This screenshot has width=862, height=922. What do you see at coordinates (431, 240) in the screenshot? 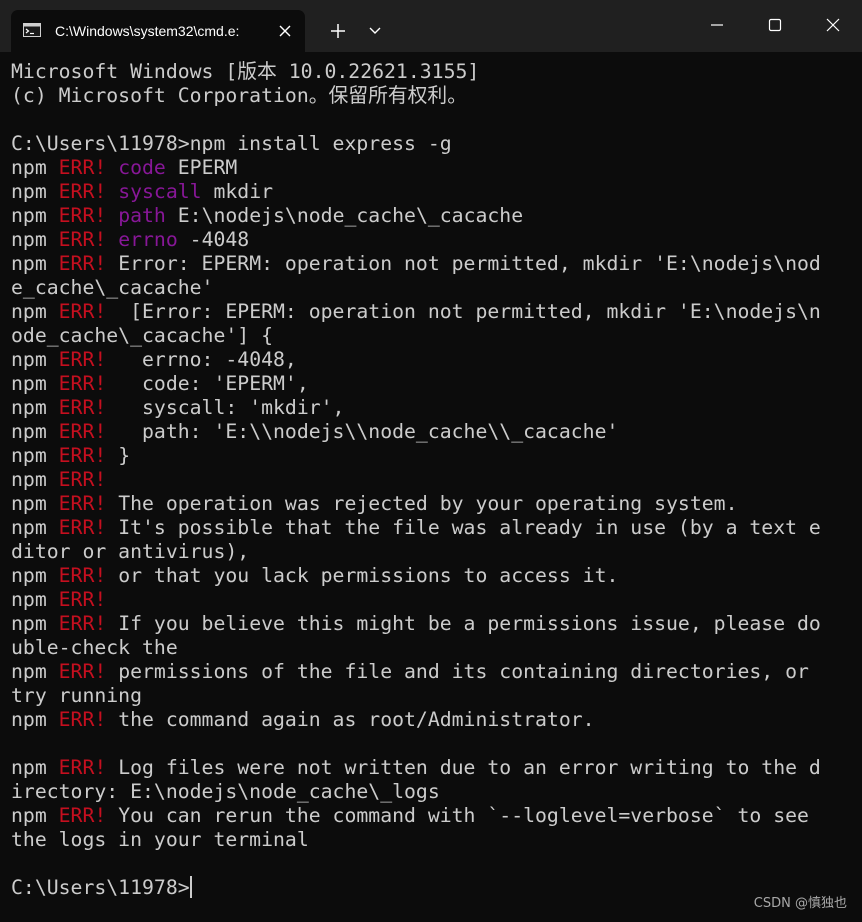
I see `terminal-line: npm ERR! errno -4048` at bounding box center [431, 240].